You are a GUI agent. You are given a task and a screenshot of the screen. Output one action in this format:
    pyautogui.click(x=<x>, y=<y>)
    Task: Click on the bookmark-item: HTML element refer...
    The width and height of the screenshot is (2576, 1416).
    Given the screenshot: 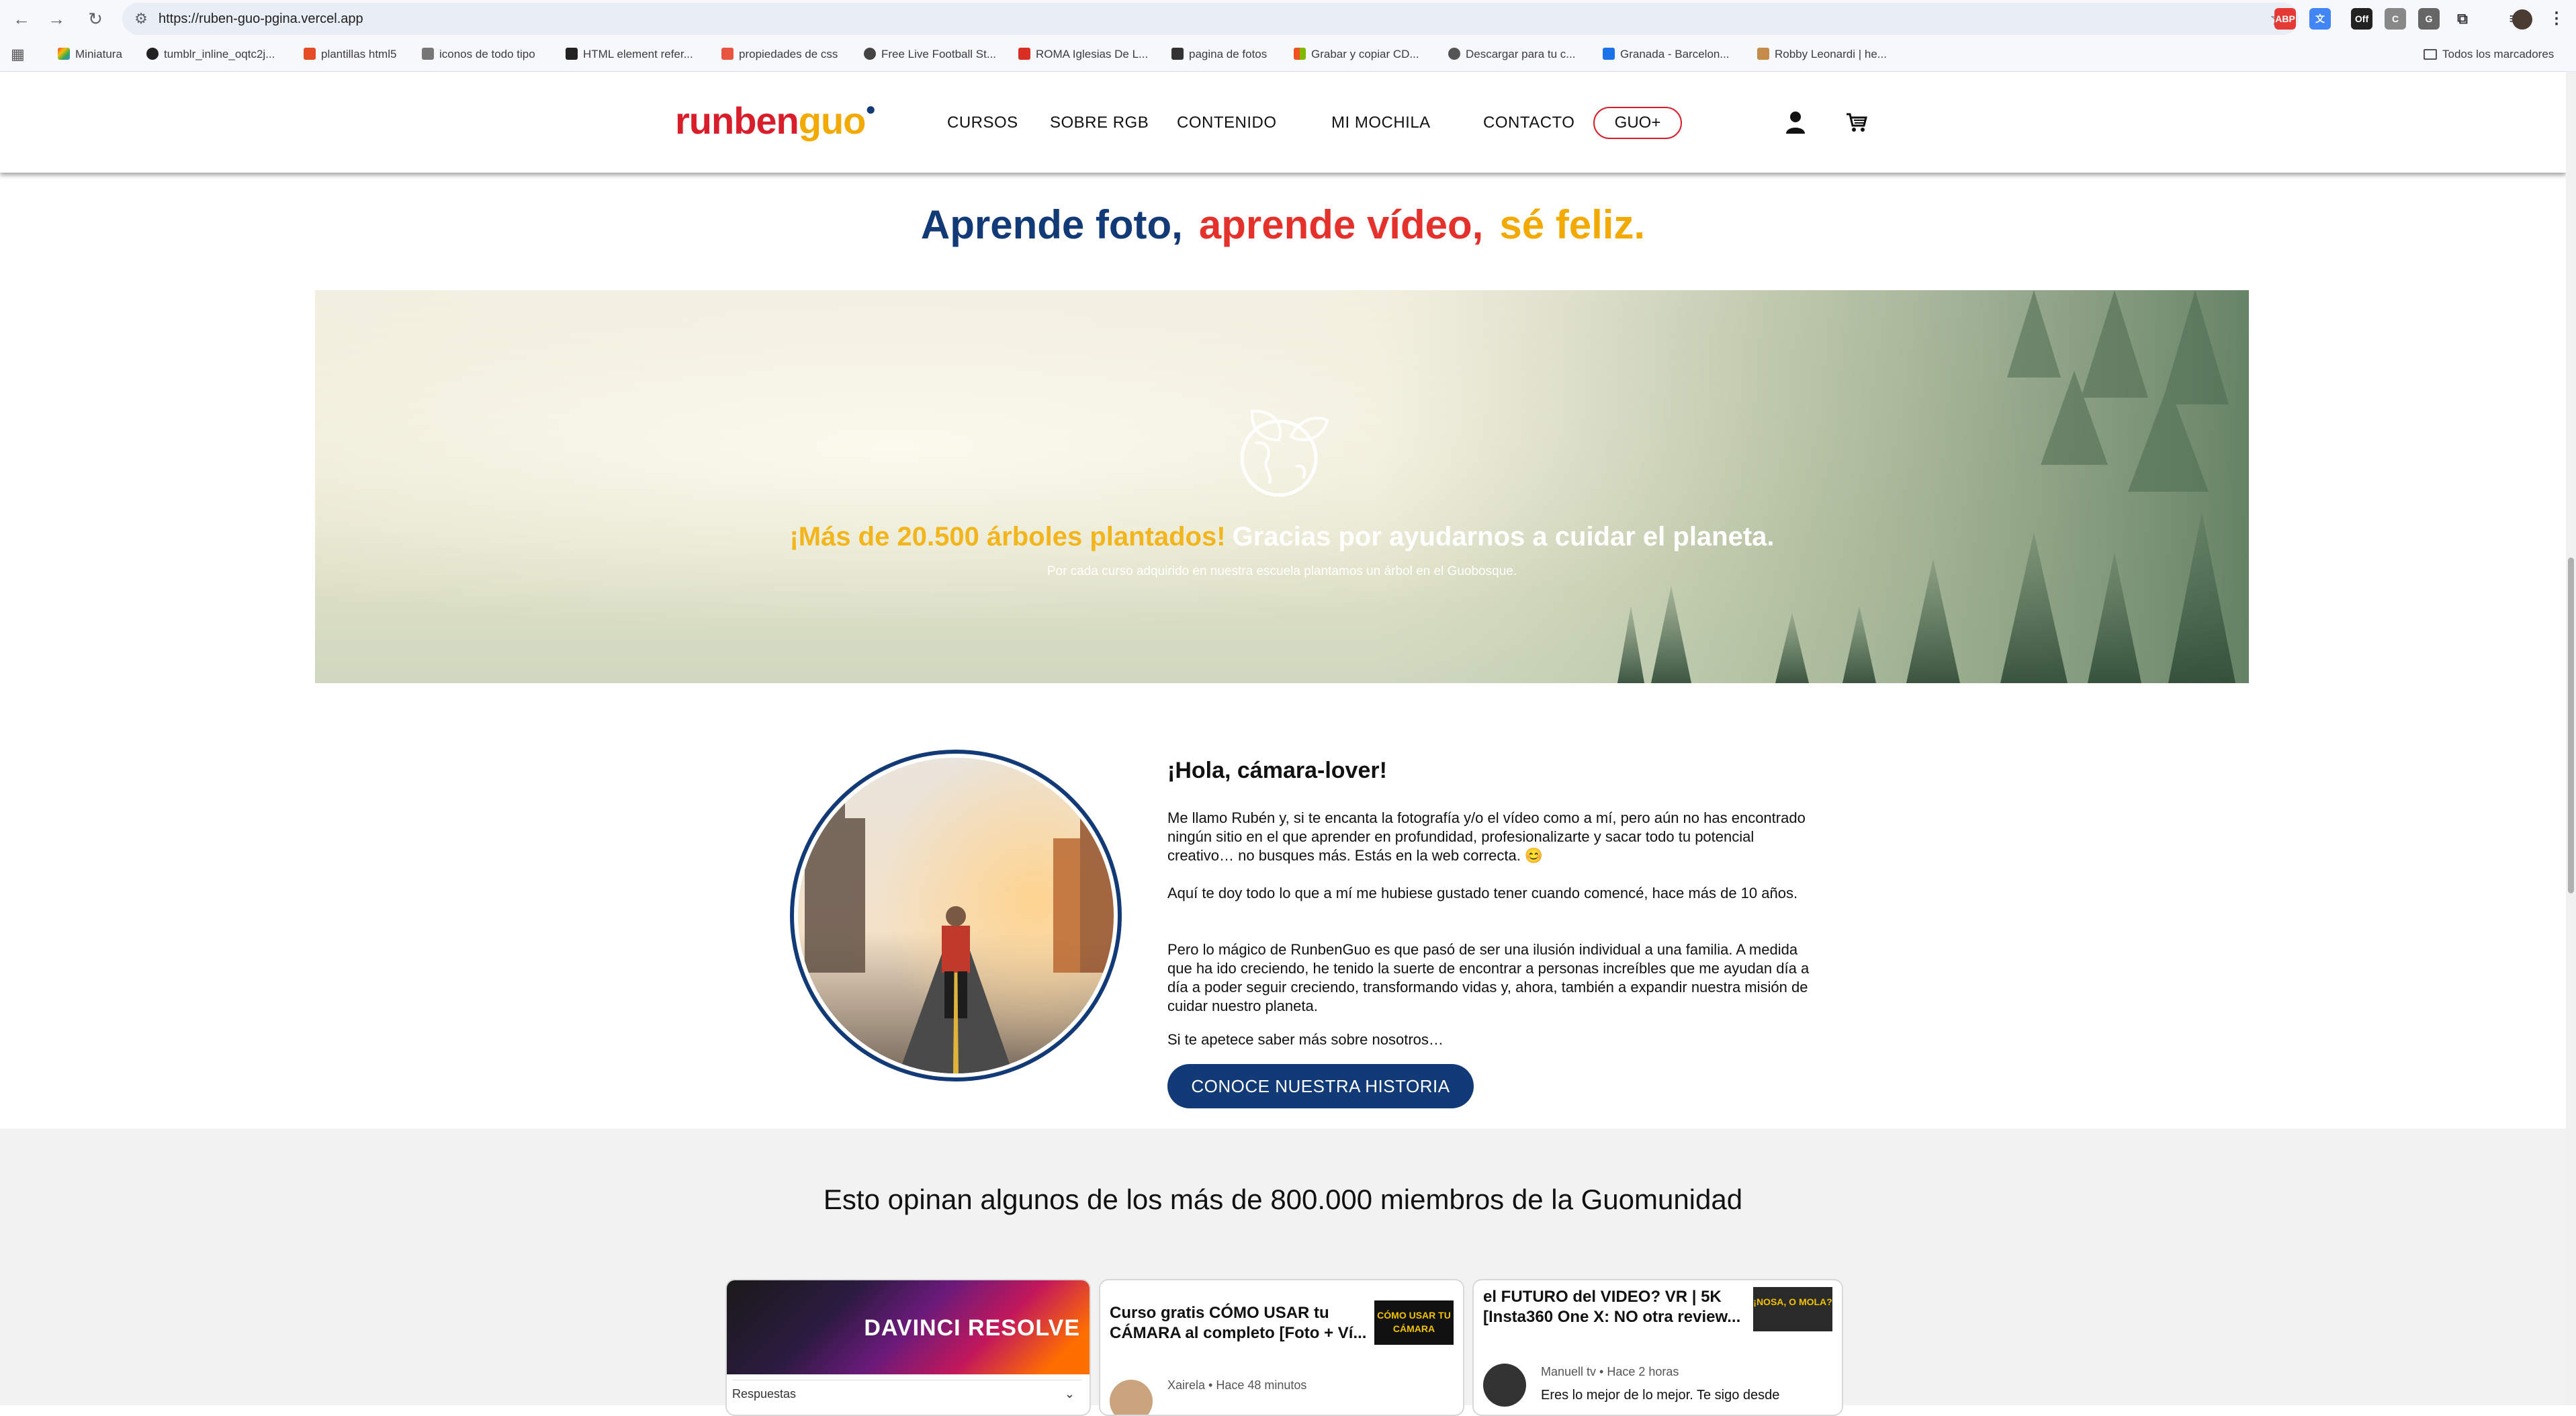 What is the action you would take?
    pyautogui.click(x=630, y=54)
    